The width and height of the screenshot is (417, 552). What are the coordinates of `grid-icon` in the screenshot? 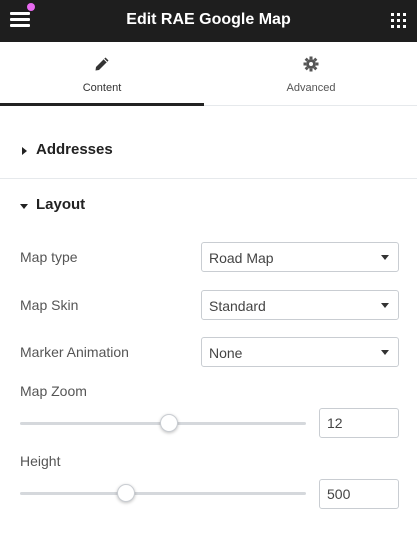 It's located at (398, 20).